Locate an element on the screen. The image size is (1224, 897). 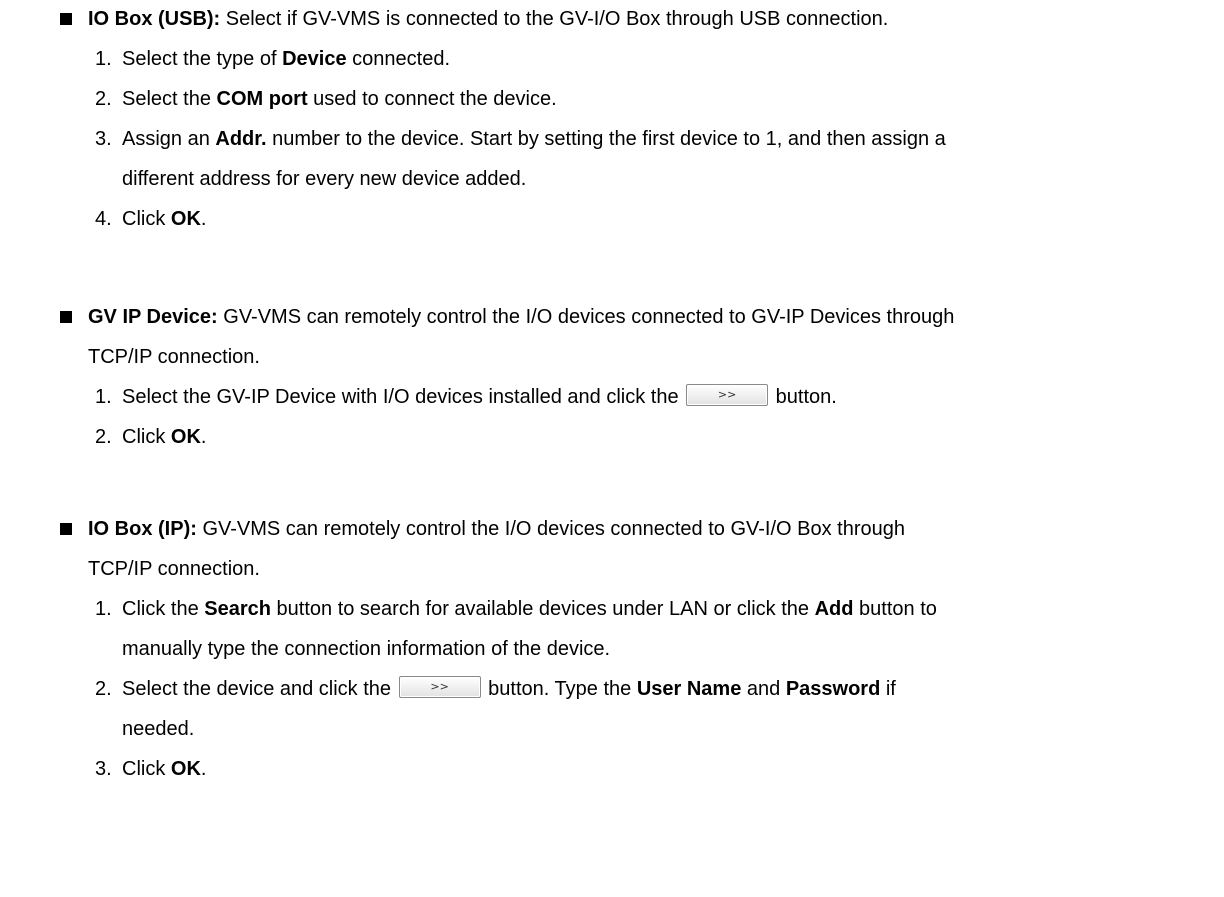
step-text: if is located at coordinates (888, 689).